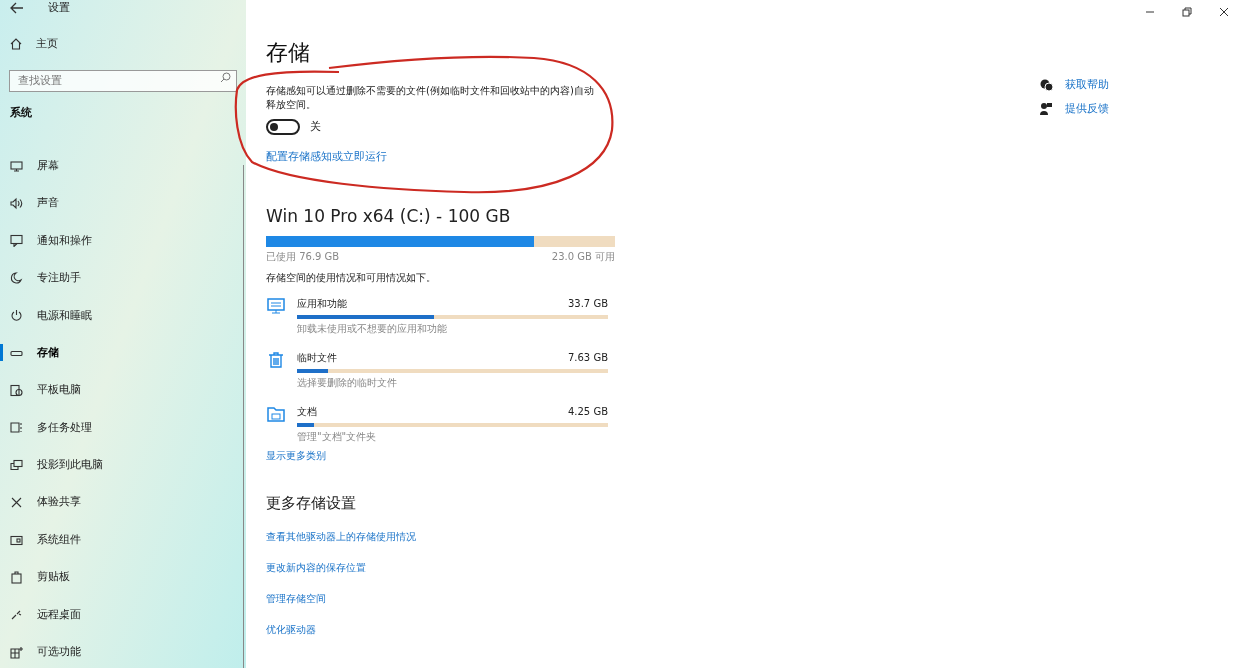 This screenshot has width=1242, height=668. What do you see at coordinates (21, 113) in the screenshot?
I see `section-heading: 系统` at bounding box center [21, 113].